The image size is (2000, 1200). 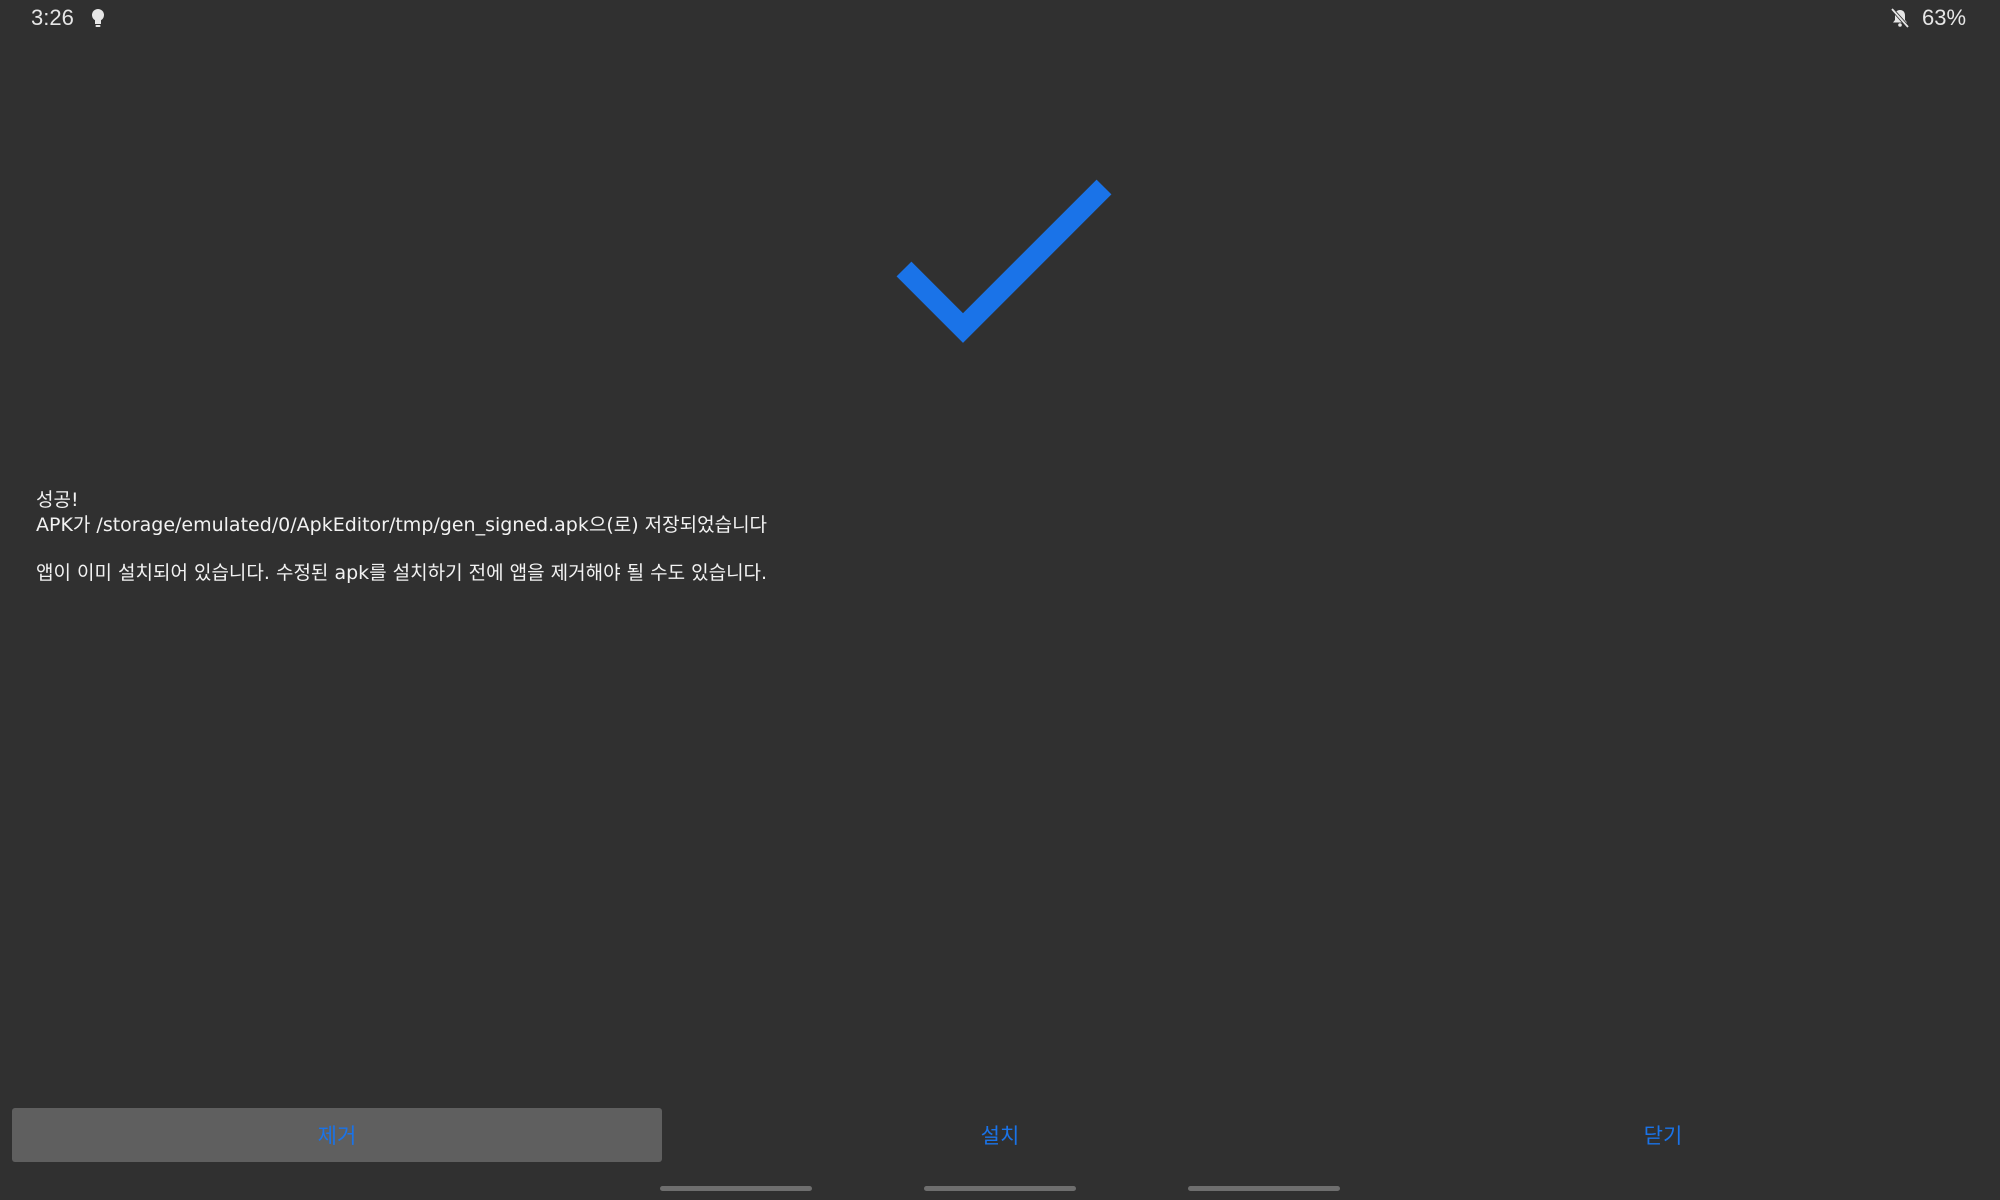 What do you see at coordinates (1663, 1135) in the screenshot?
I see `close-button: 닫기` at bounding box center [1663, 1135].